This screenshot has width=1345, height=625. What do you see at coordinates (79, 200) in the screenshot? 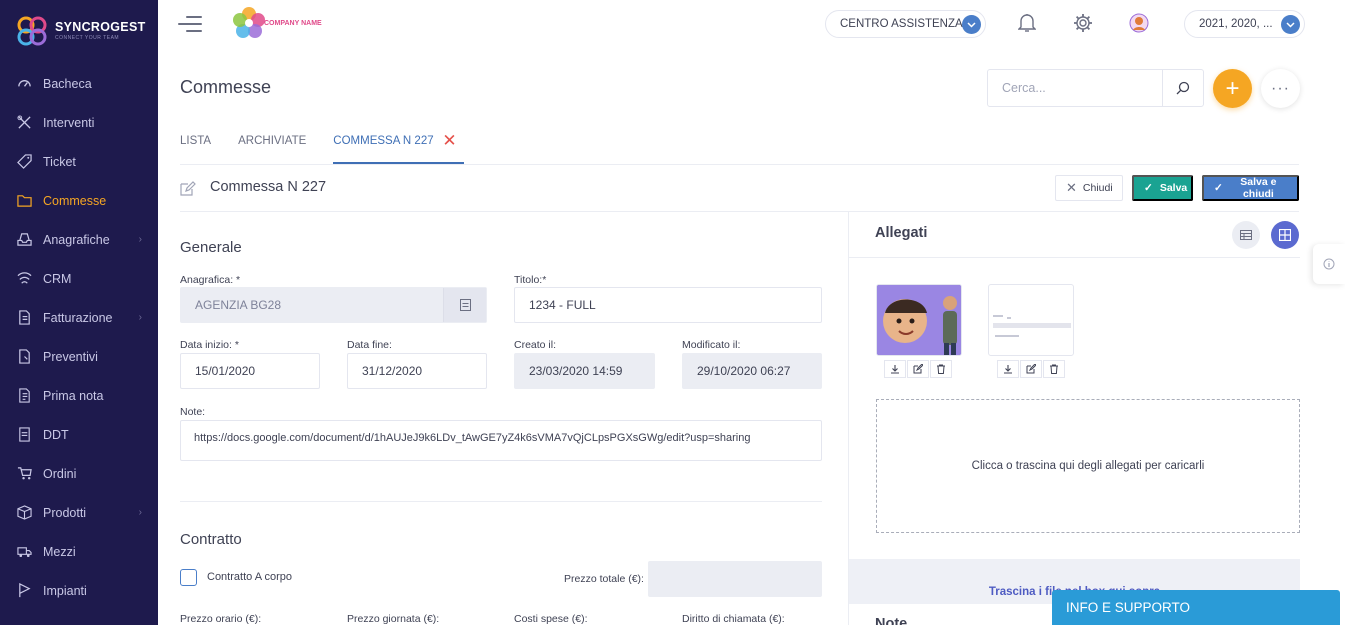
I see `sidebar-item-commesse: Commesse` at bounding box center [79, 200].